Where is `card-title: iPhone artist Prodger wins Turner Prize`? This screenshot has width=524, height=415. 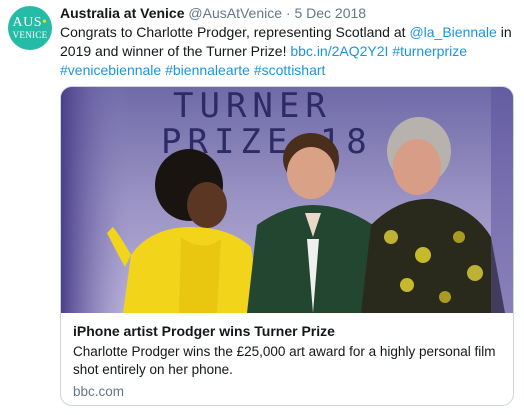
card-title: iPhone artist Prodger wins Turner Prize is located at coordinates (287, 331).